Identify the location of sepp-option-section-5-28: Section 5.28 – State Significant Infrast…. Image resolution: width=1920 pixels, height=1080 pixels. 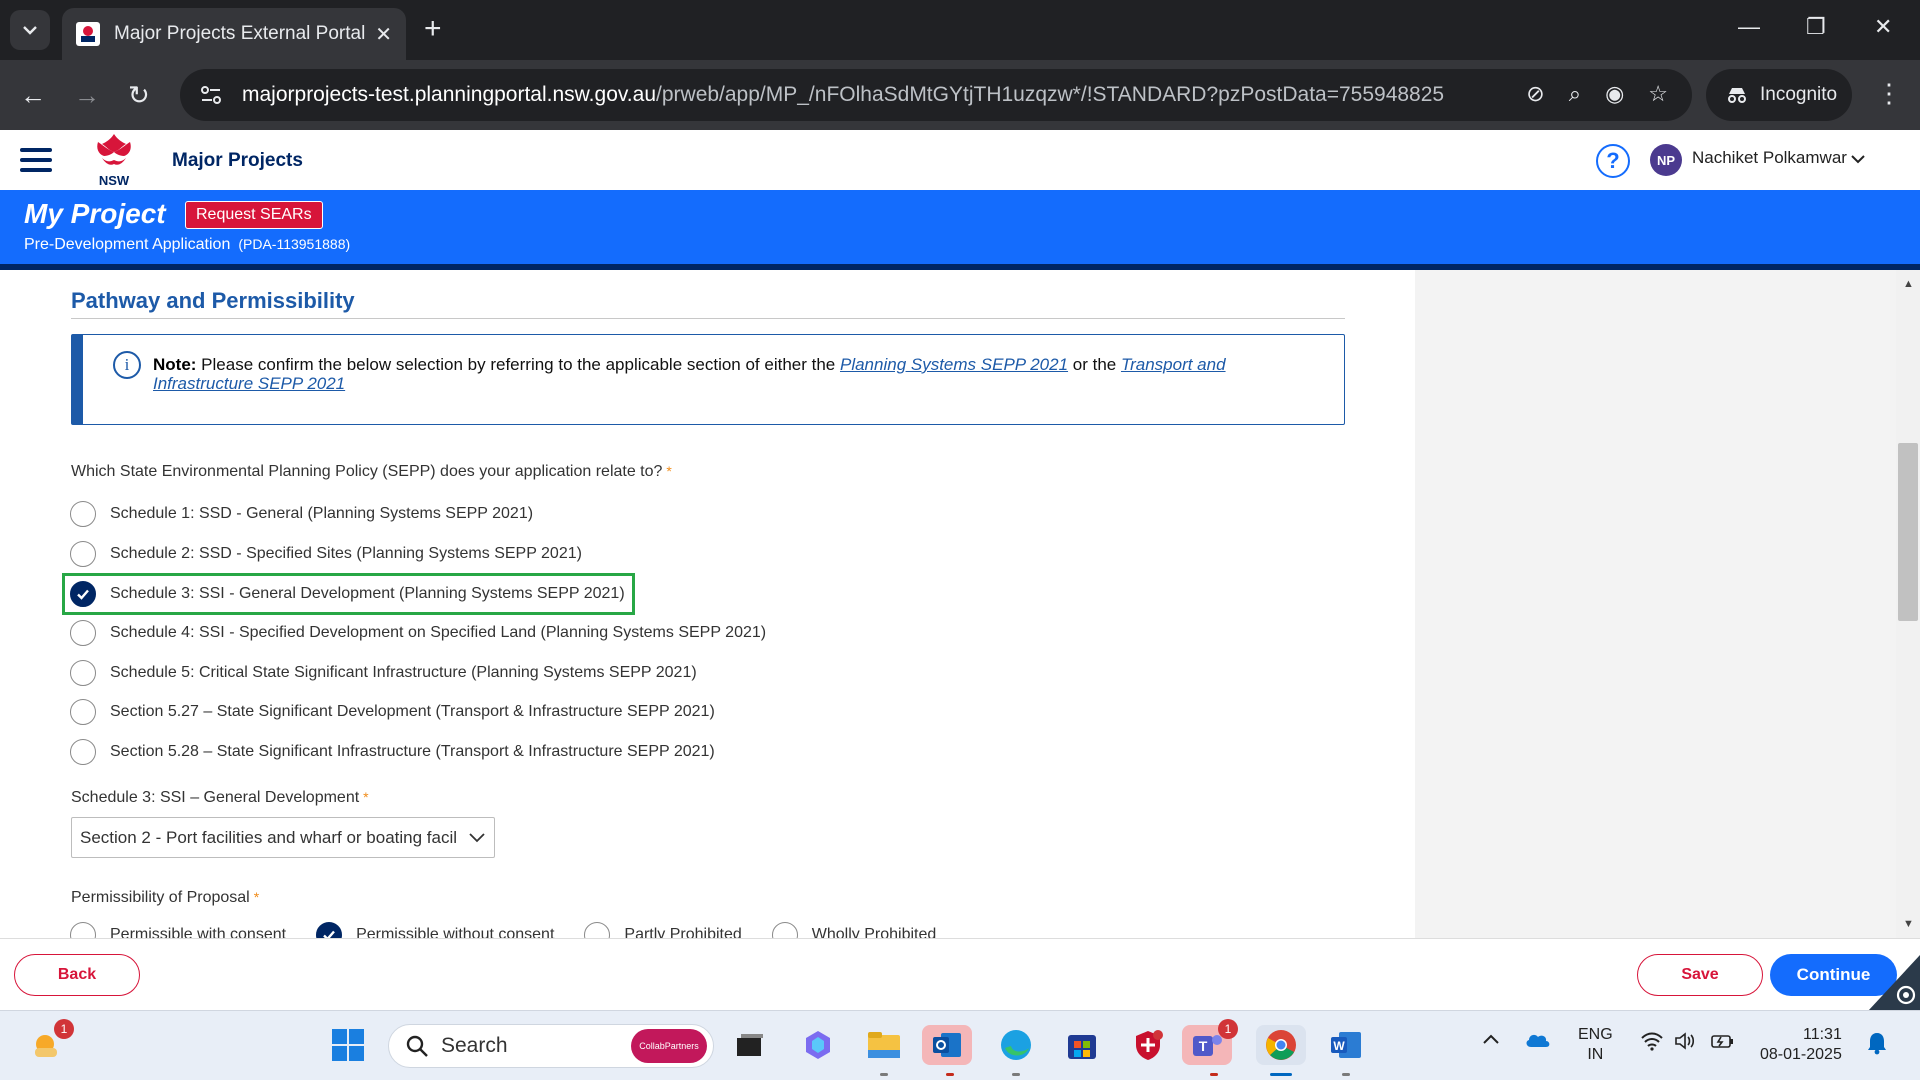
(392, 752).